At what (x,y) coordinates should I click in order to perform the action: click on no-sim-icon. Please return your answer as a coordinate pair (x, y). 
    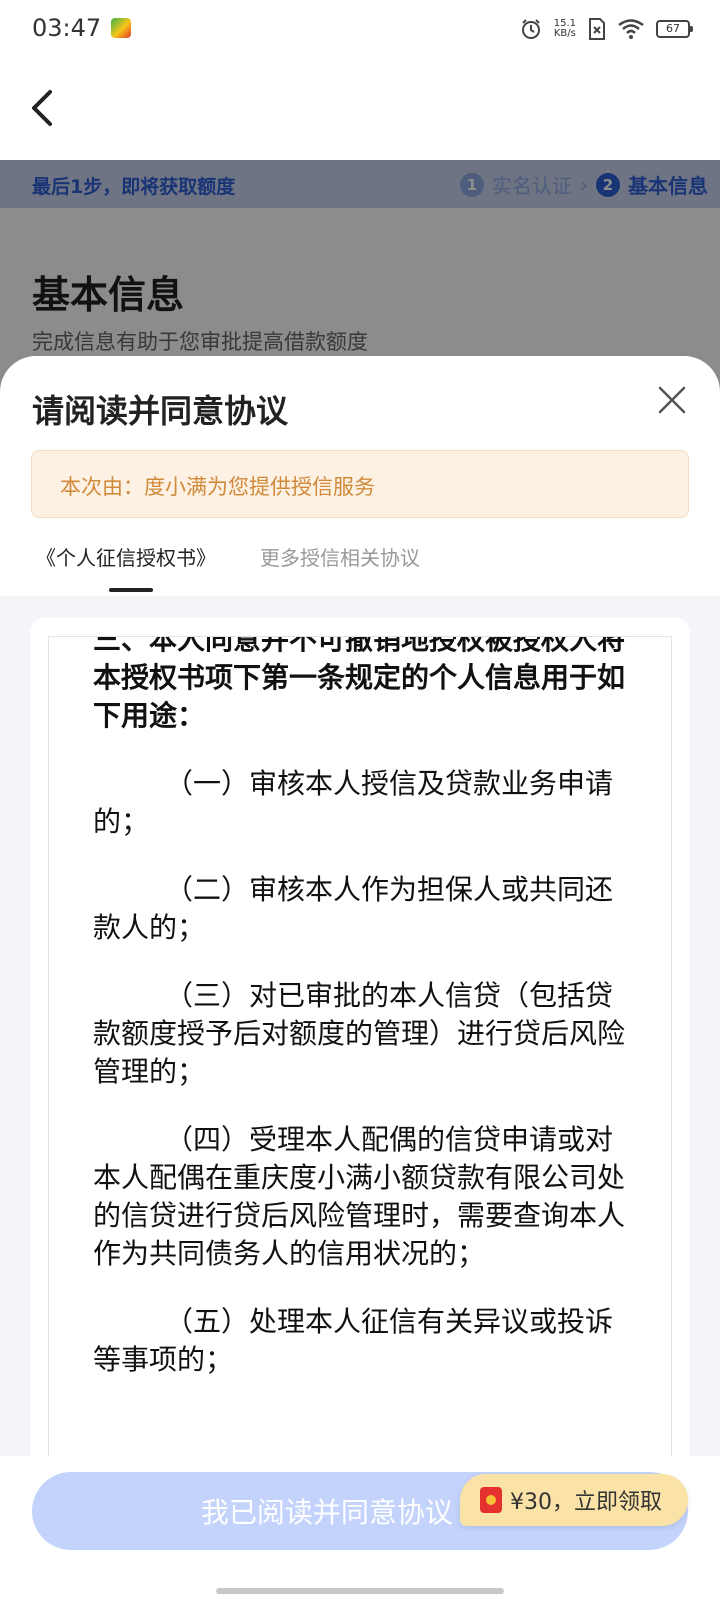
    Looking at the image, I should click on (597, 29).